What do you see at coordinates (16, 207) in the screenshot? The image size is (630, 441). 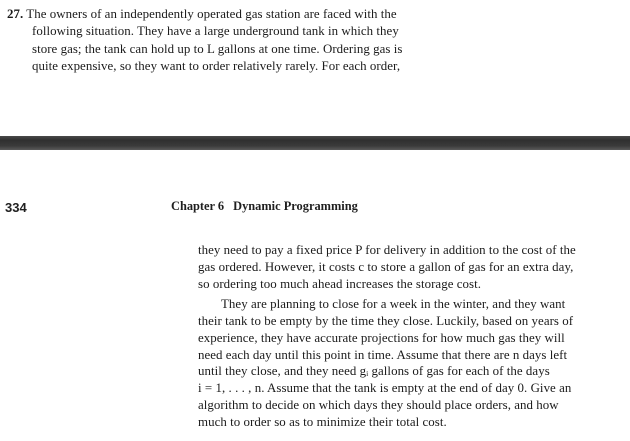 I see `page-number: 334` at bounding box center [16, 207].